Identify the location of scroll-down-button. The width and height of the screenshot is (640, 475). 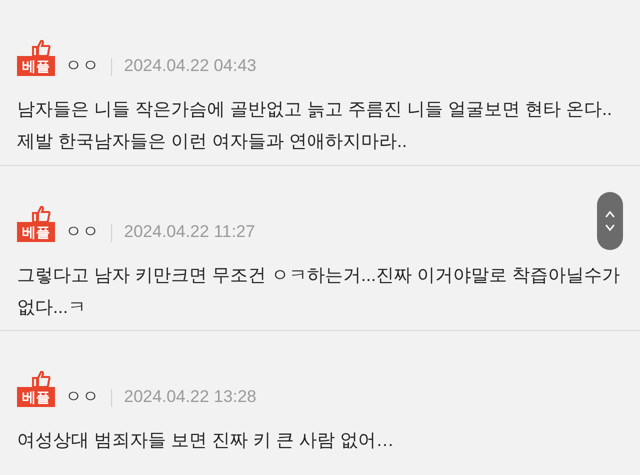
(610, 227).